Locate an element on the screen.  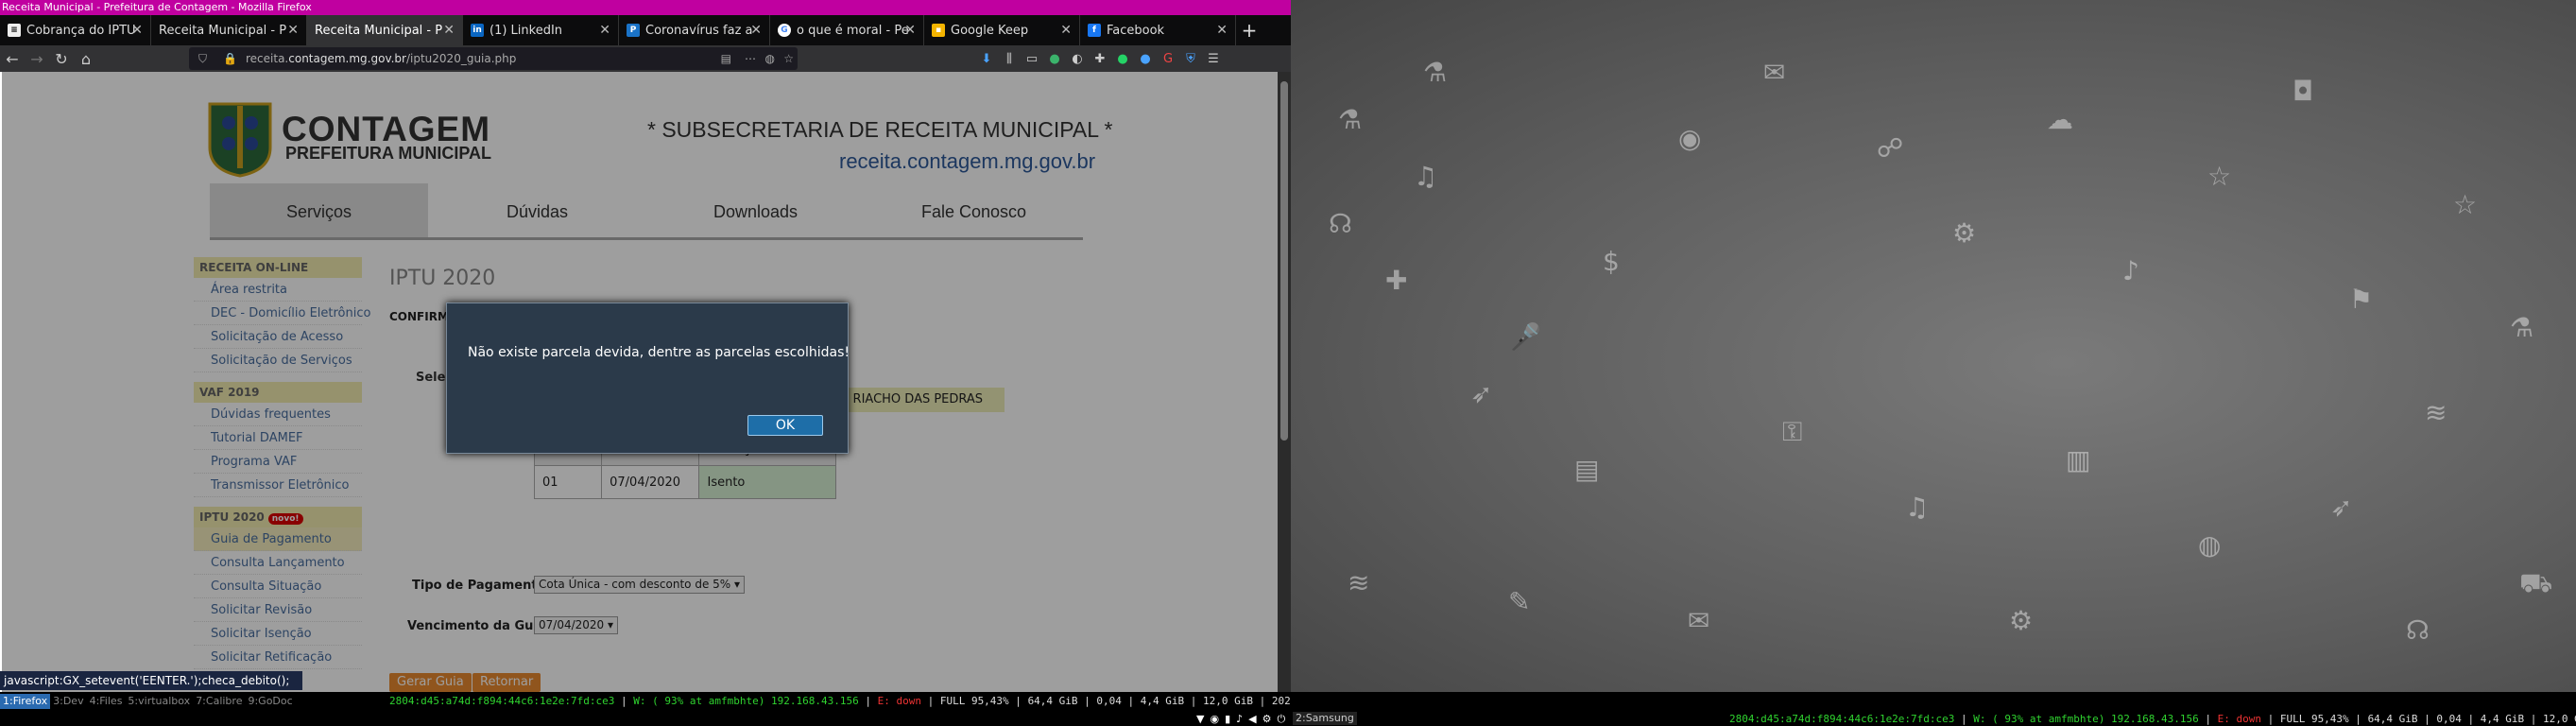
location-icon: ◉ is located at coordinates (1214, 719).